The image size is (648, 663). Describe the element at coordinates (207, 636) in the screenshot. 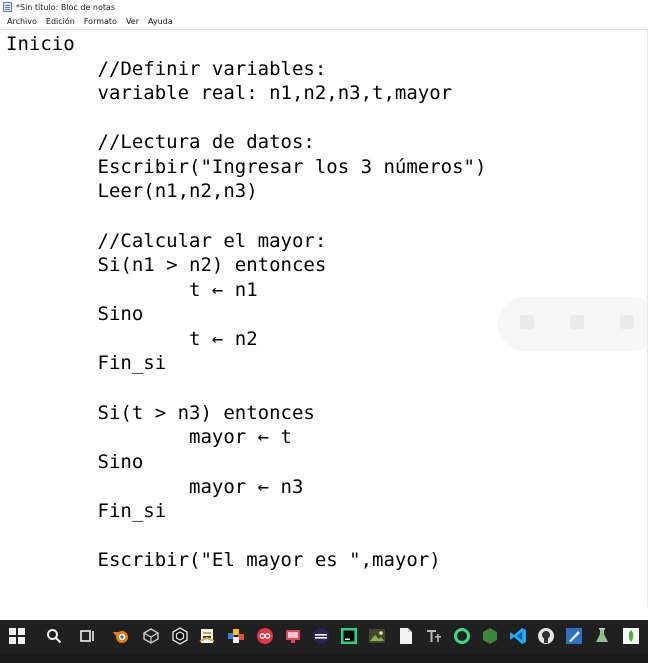

I see `pseint-icon` at that location.